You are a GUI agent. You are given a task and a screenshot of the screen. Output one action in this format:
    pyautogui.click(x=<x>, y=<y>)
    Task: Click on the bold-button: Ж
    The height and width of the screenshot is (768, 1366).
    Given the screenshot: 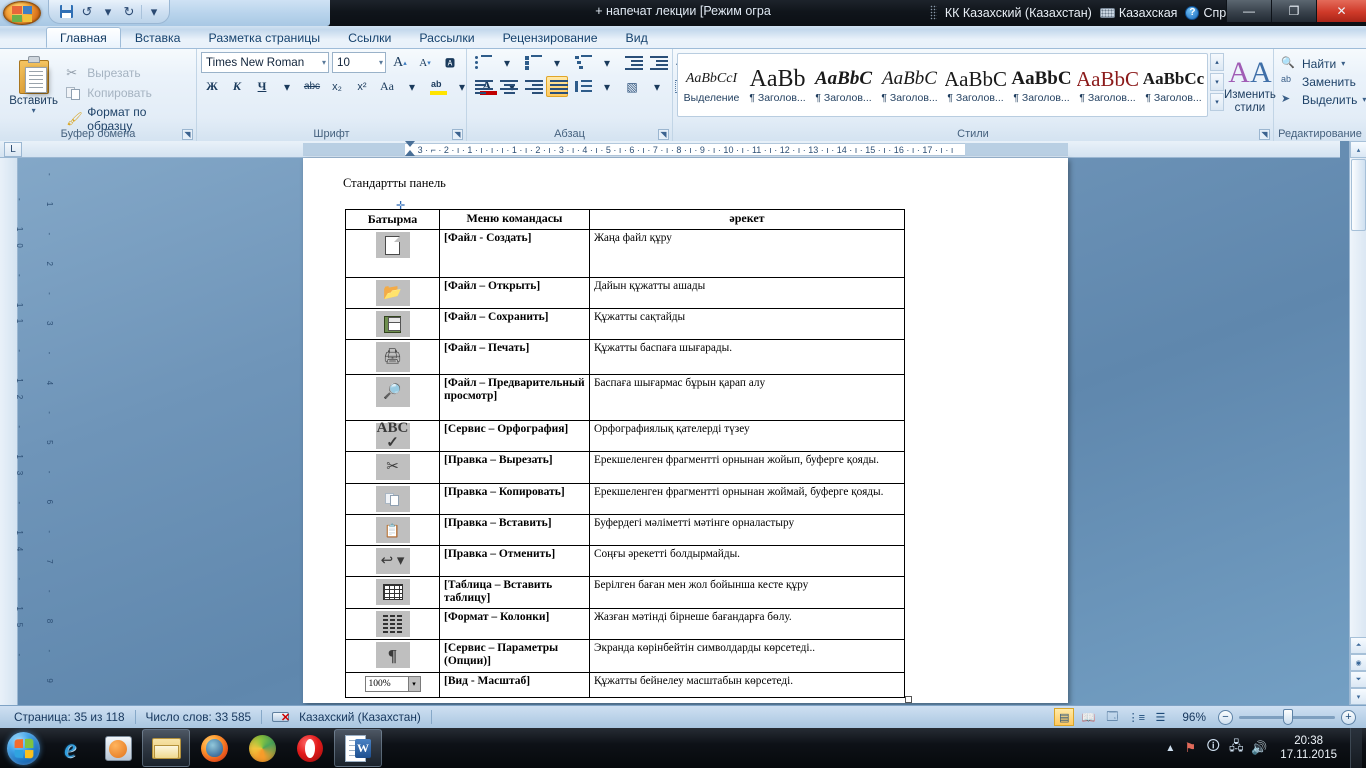 What is the action you would take?
    pyautogui.click(x=212, y=86)
    